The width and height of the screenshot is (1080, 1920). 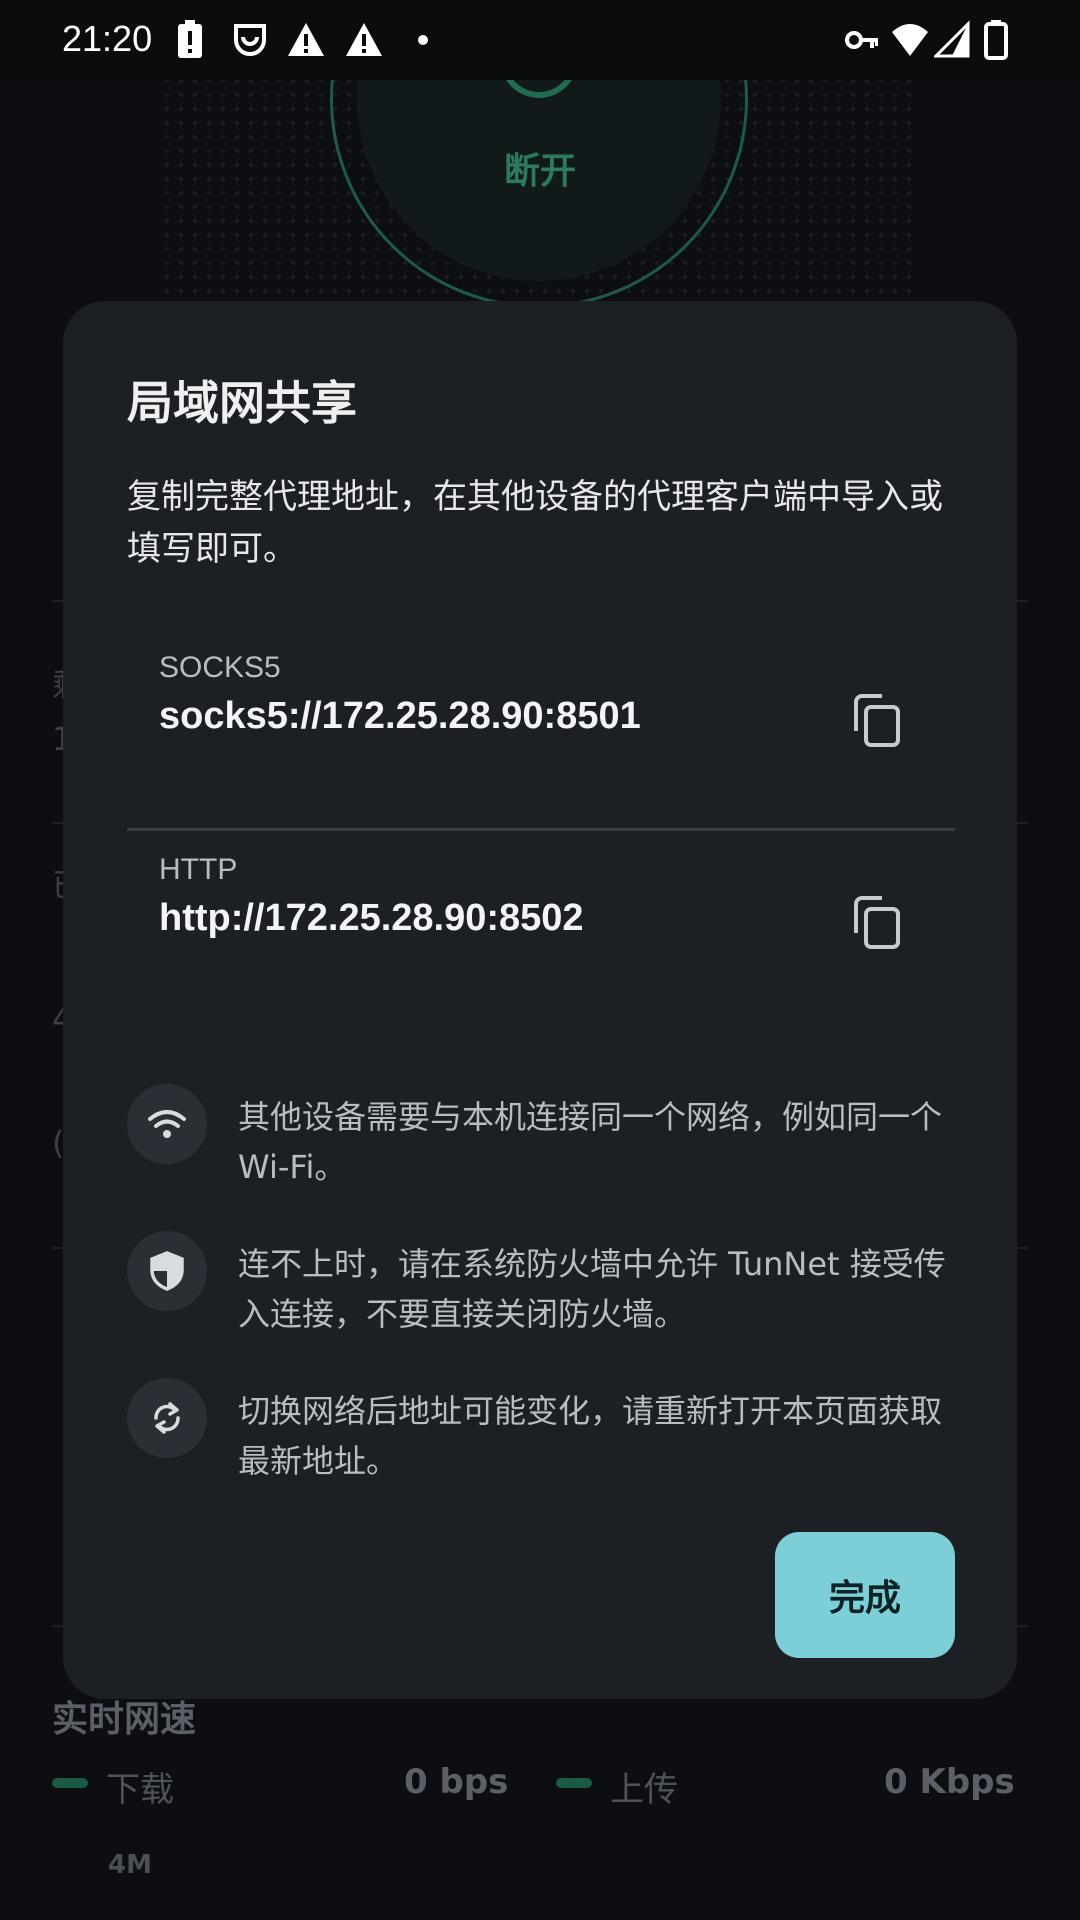 I want to click on cellular-signal-icon, so click(x=952, y=39).